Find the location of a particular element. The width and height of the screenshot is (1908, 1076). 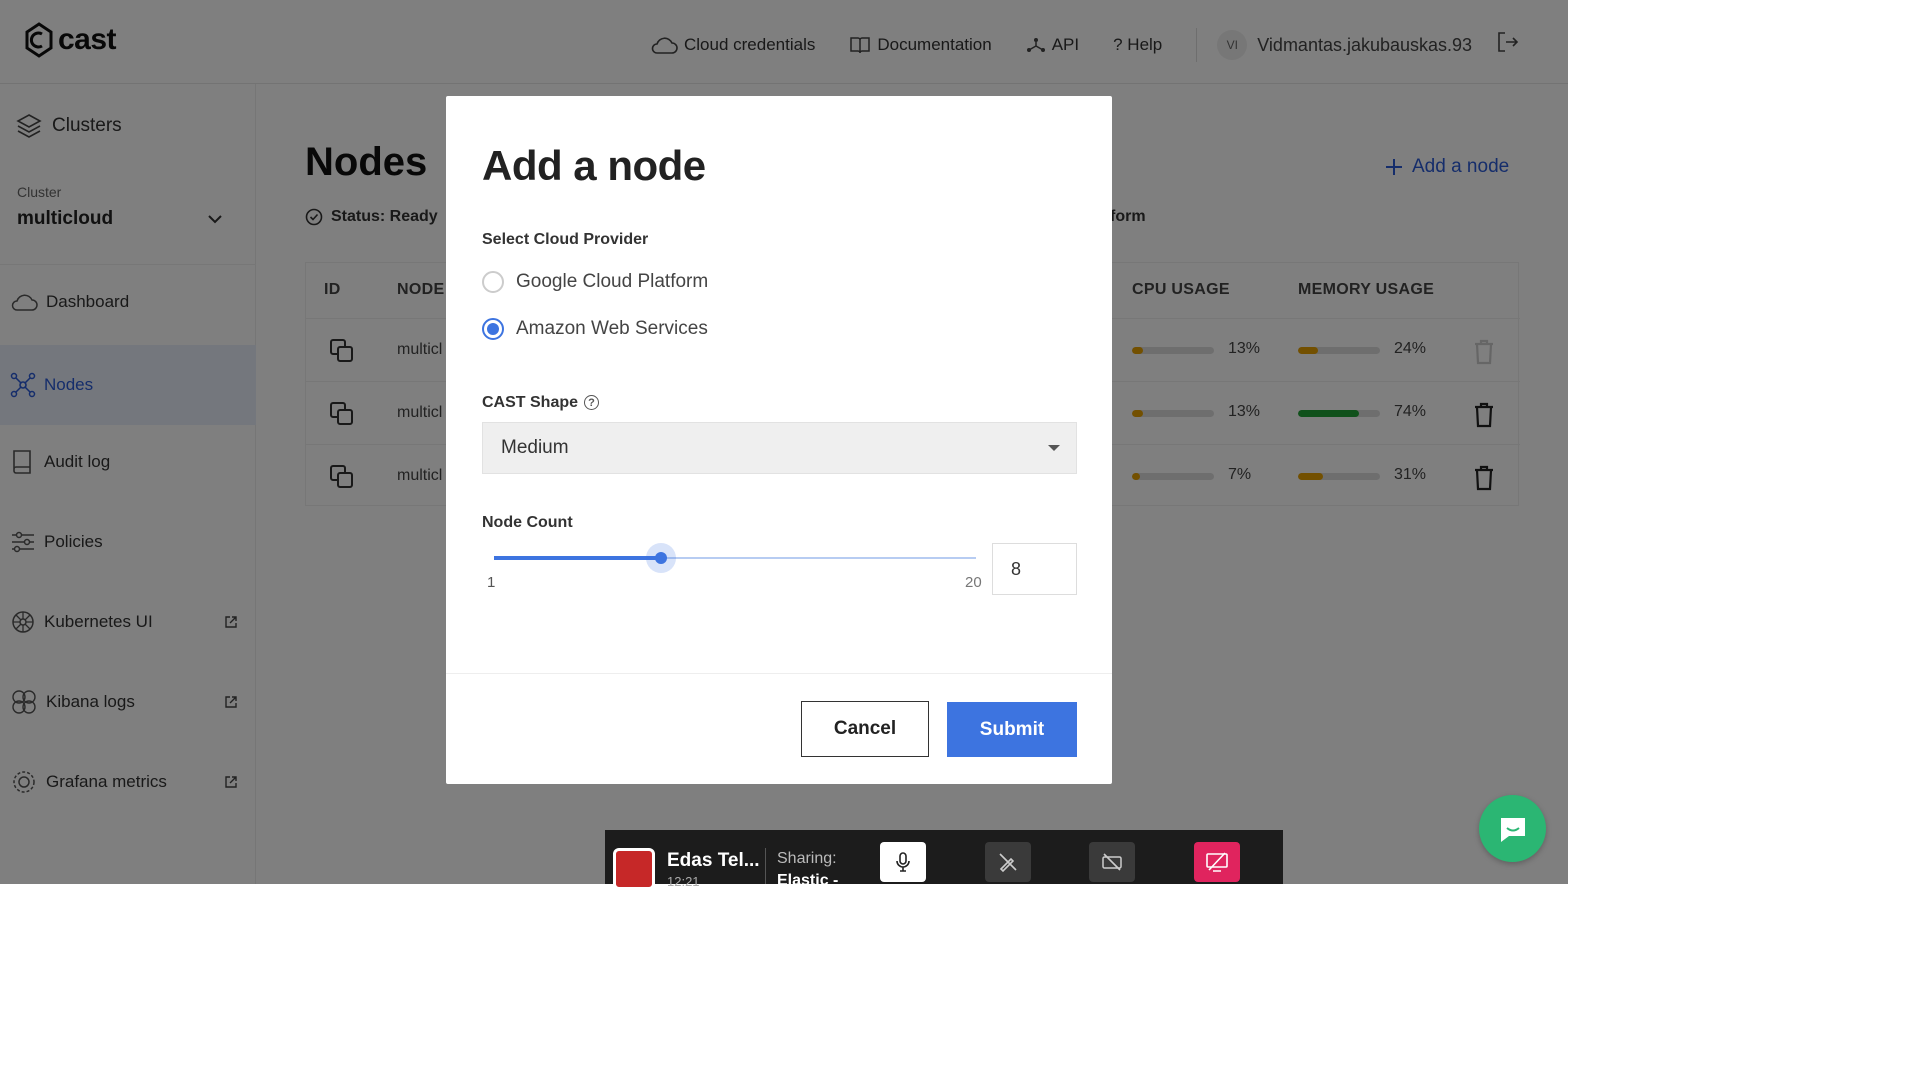

microphone-icon is located at coordinates (903, 862).